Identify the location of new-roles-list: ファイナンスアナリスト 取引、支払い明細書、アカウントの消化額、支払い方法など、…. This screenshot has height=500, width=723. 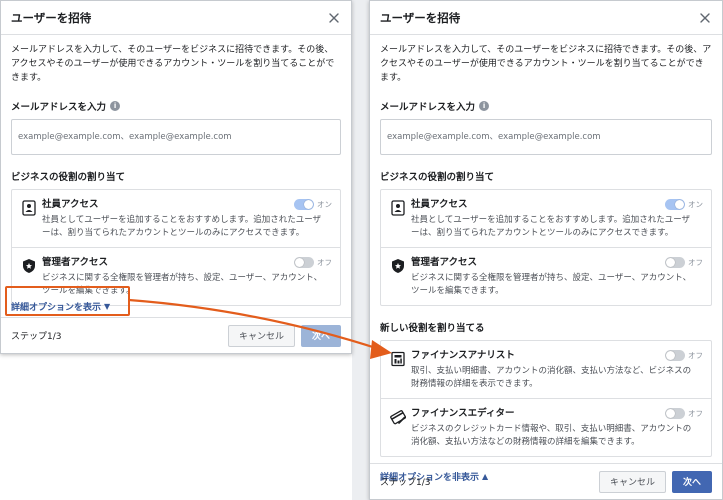
(546, 398).